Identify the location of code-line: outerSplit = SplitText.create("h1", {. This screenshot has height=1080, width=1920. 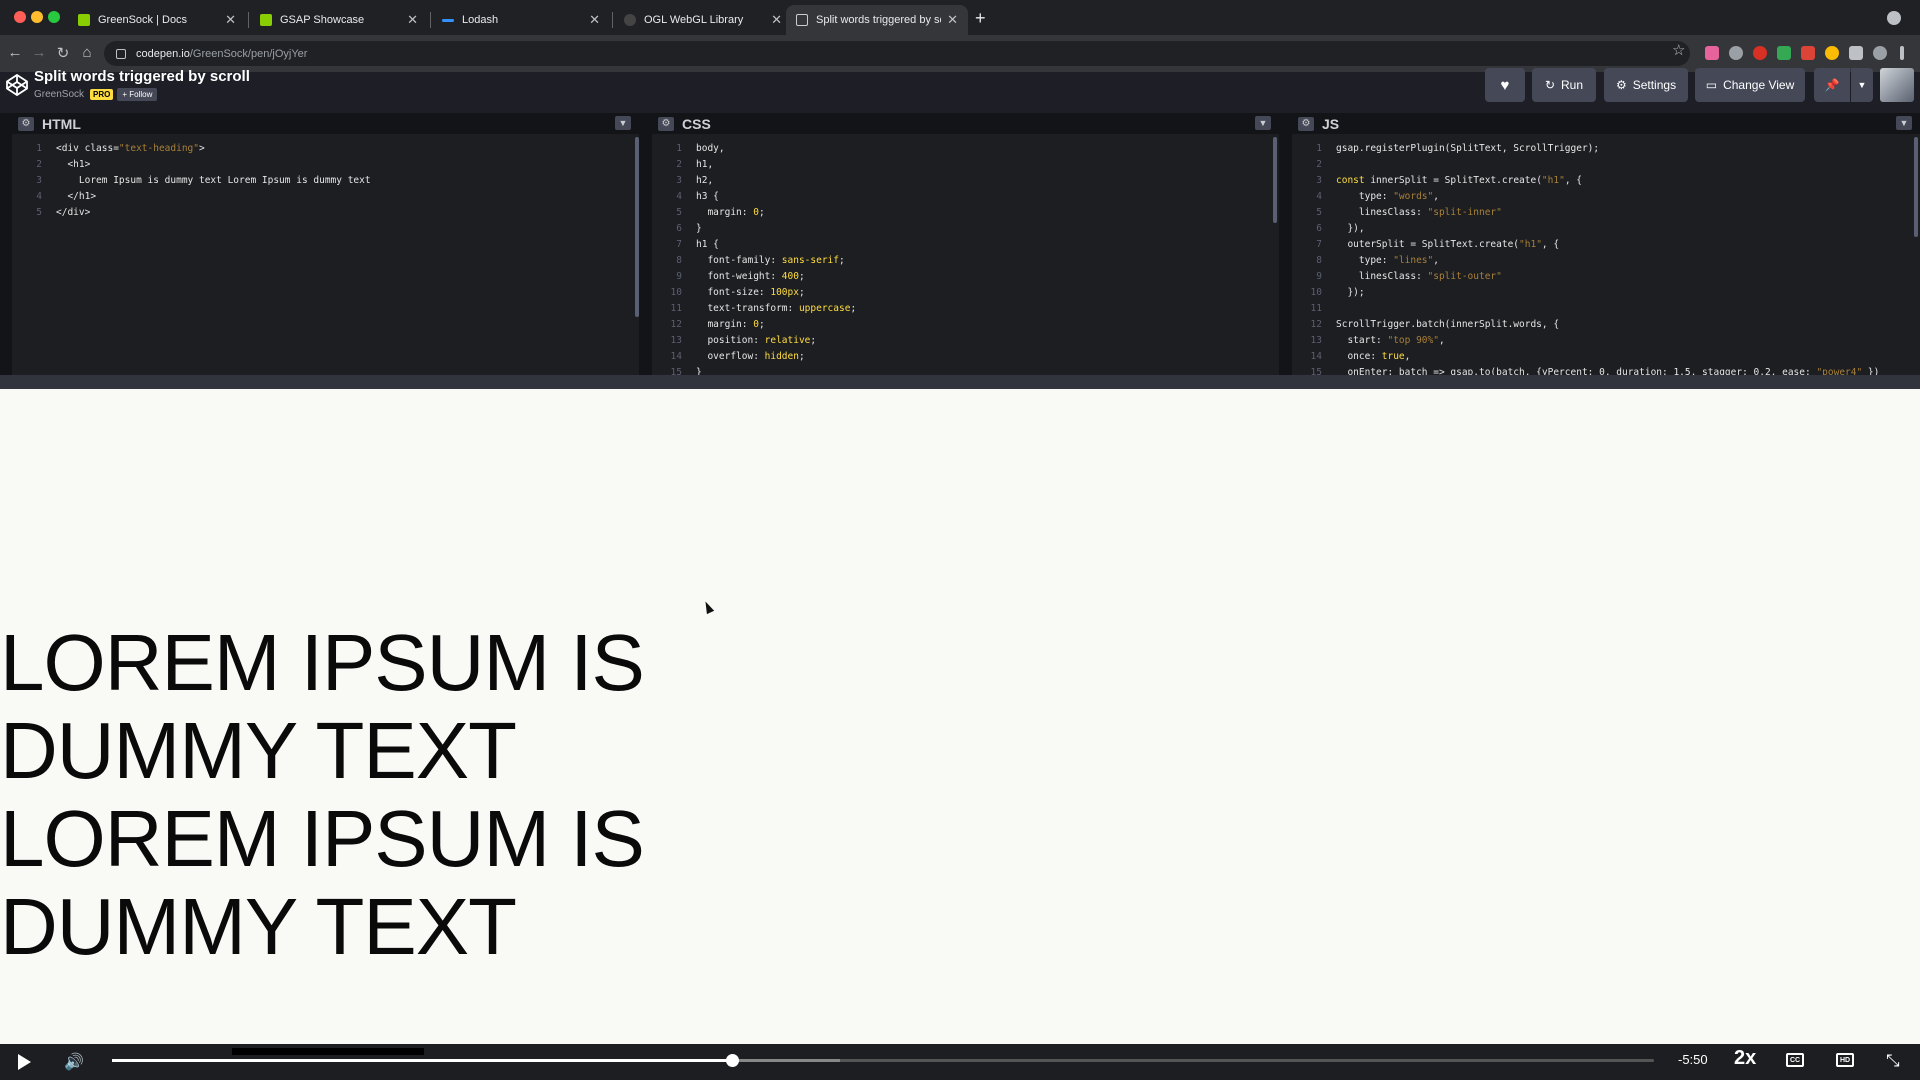
(1448, 244).